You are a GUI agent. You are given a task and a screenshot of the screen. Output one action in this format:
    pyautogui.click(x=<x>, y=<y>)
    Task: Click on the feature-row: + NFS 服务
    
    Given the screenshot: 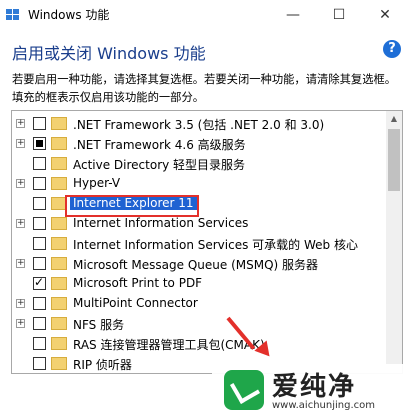 What is the action you would take?
    pyautogui.click(x=198, y=324)
    